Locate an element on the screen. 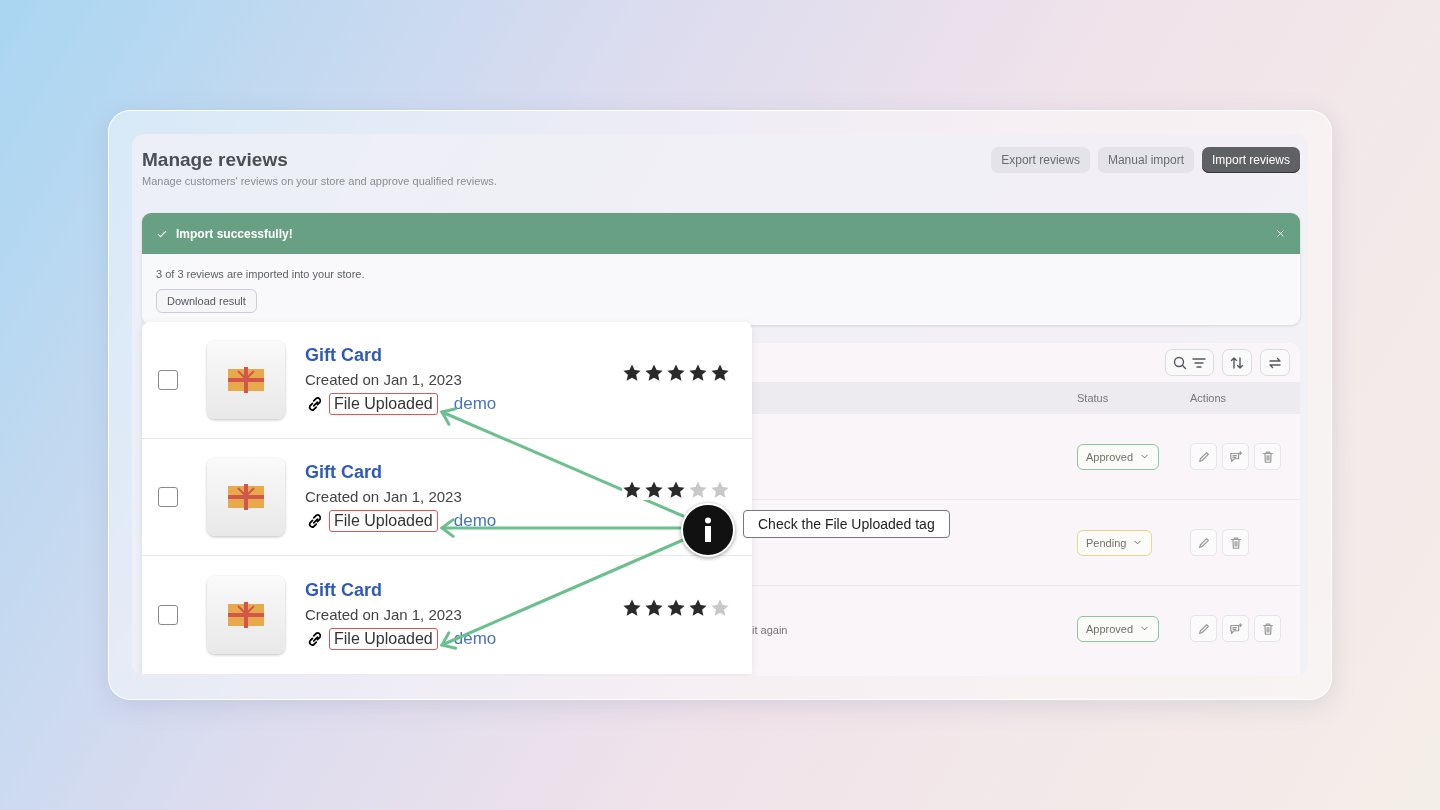  close-button is located at coordinates (1280, 233).